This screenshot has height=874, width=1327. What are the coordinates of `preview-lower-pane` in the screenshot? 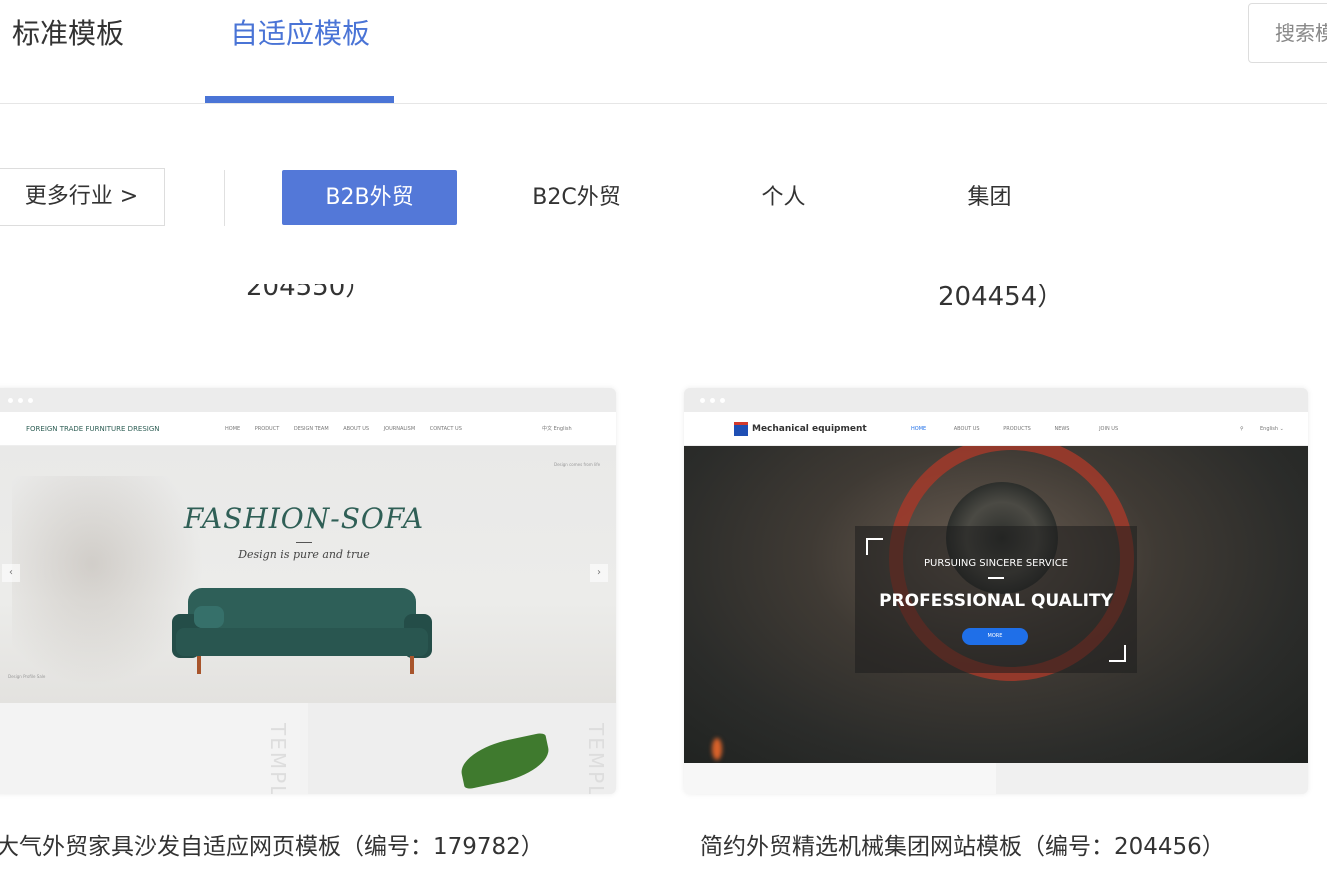 It's located at (1152, 778).